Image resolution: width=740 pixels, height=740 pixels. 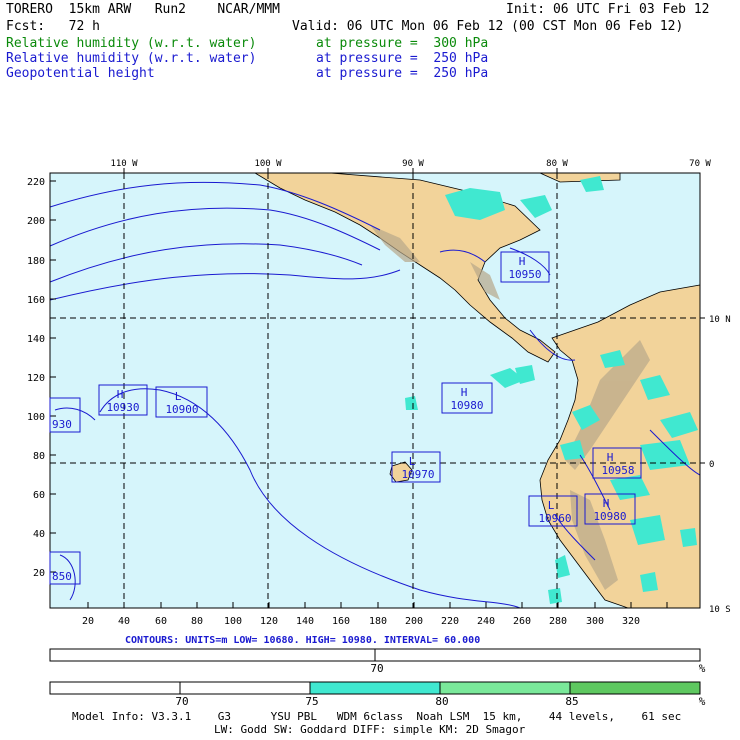 What do you see at coordinates (558, 621) in the screenshot?
I see `x-tick-280: 280` at bounding box center [558, 621].